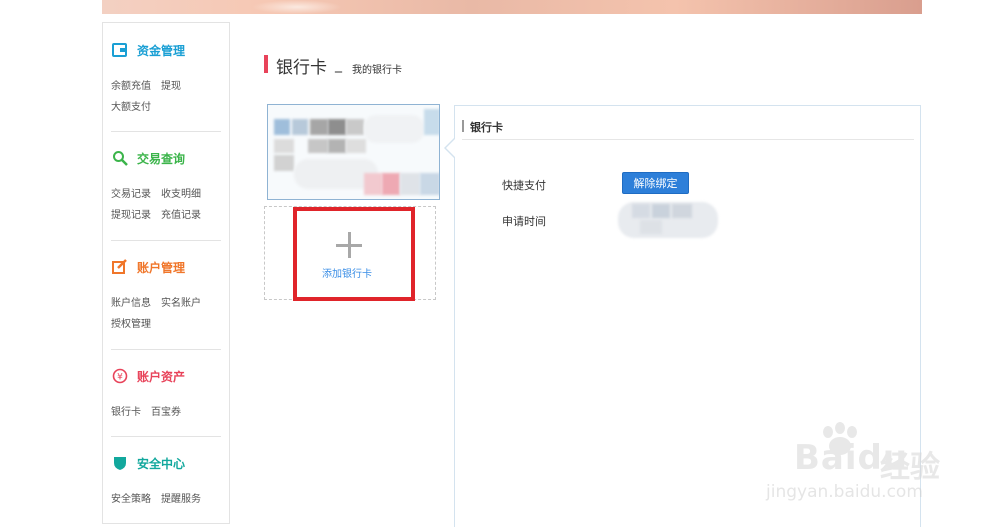 This screenshot has height=527, width=1000. What do you see at coordinates (512, 7) in the screenshot?
I see `top-banner-image` at bounding box center [512, 7].